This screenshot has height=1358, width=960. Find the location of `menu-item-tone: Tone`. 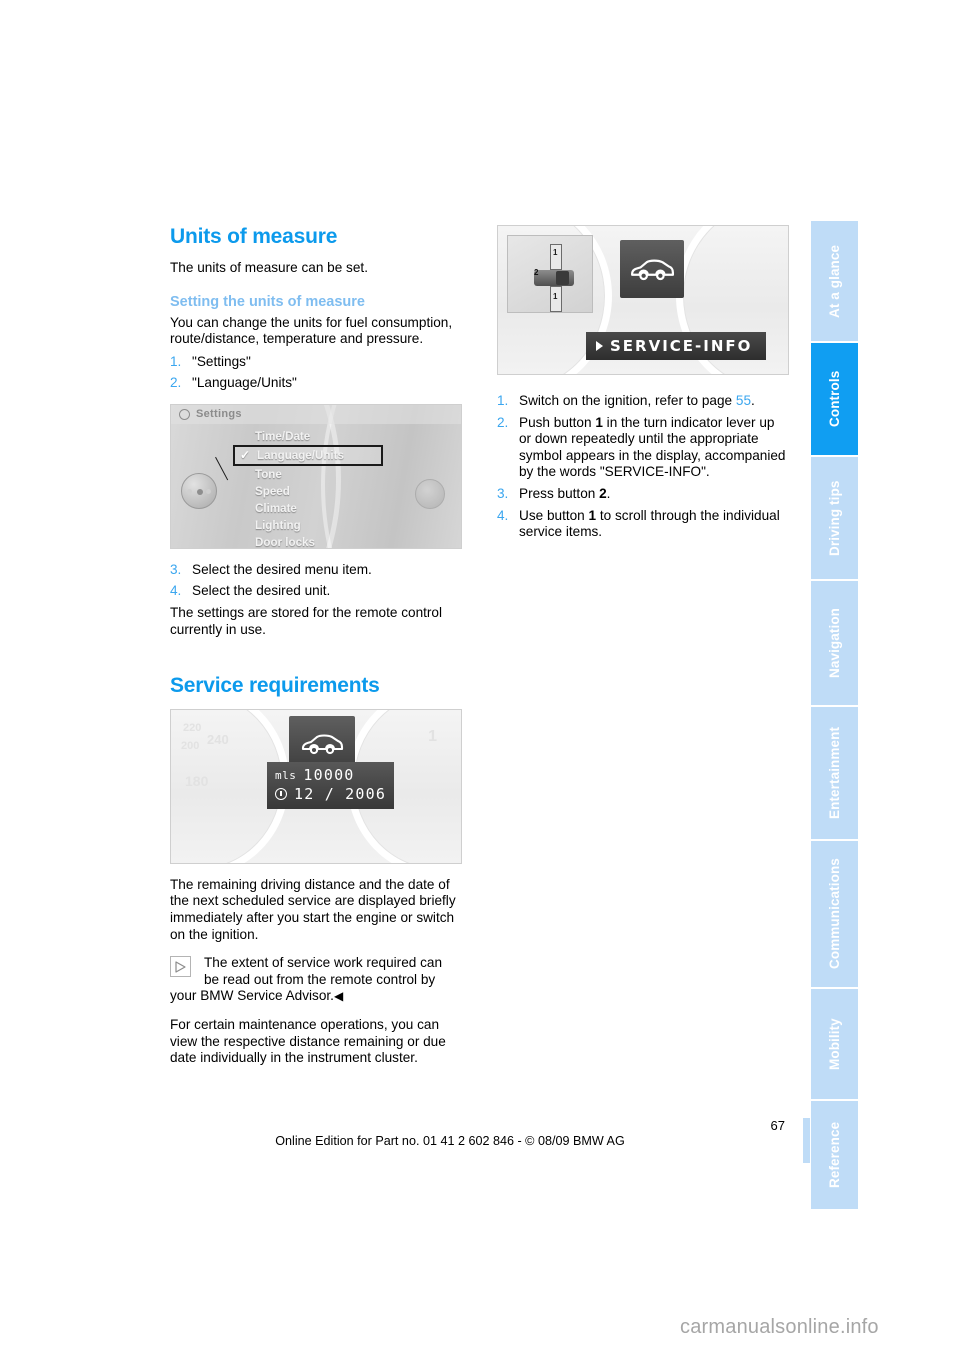

menu-item-tone: Tone is located at coordinates (317, 474).